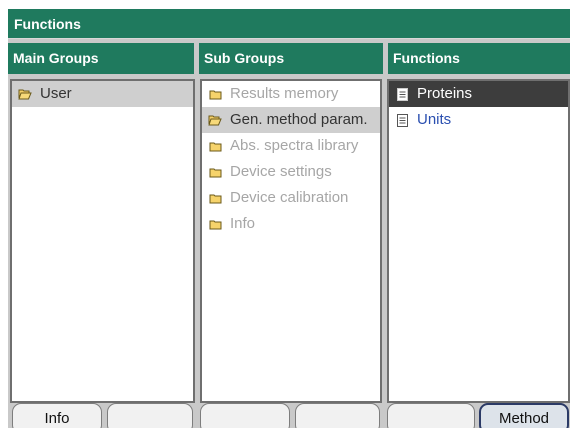 The width and height of the screenshot is (570, 428). I want to click on sub-group-label: Info, so click(243, 223).